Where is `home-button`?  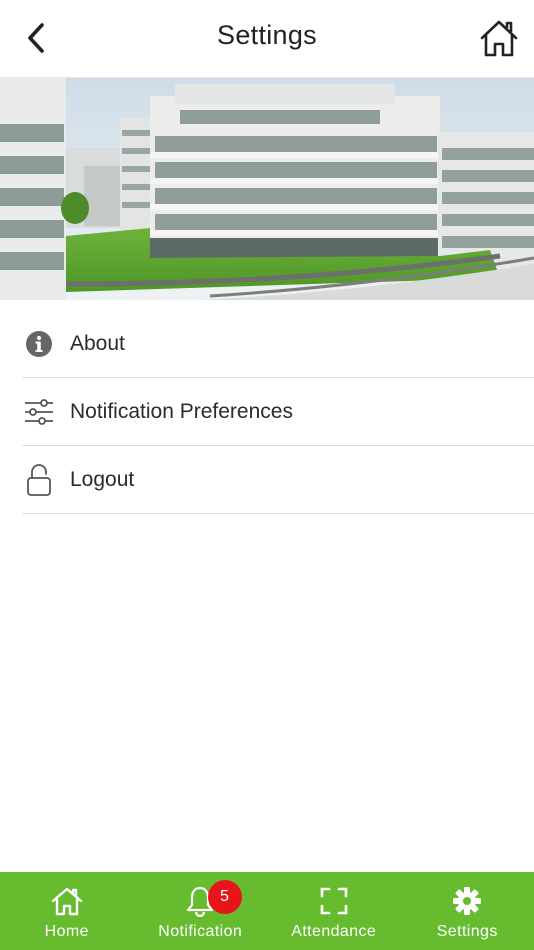
home-button is located at coordinates (499, 38).